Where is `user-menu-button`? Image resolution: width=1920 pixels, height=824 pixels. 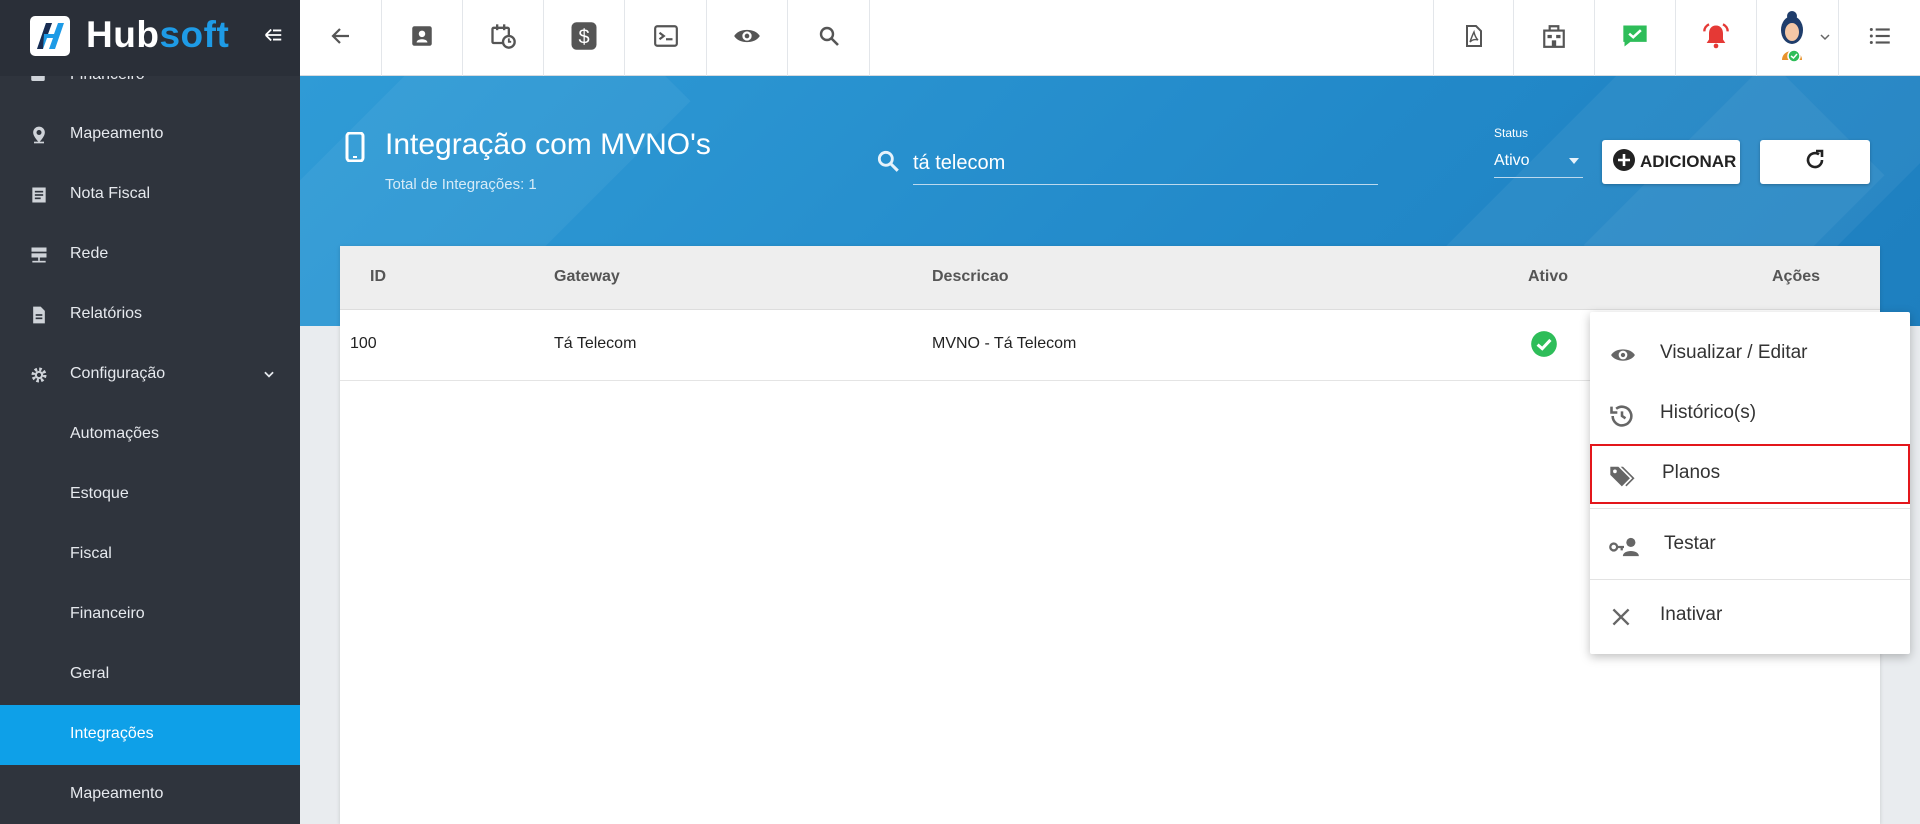
user-menu-button is located at coordinates (1798, 38).